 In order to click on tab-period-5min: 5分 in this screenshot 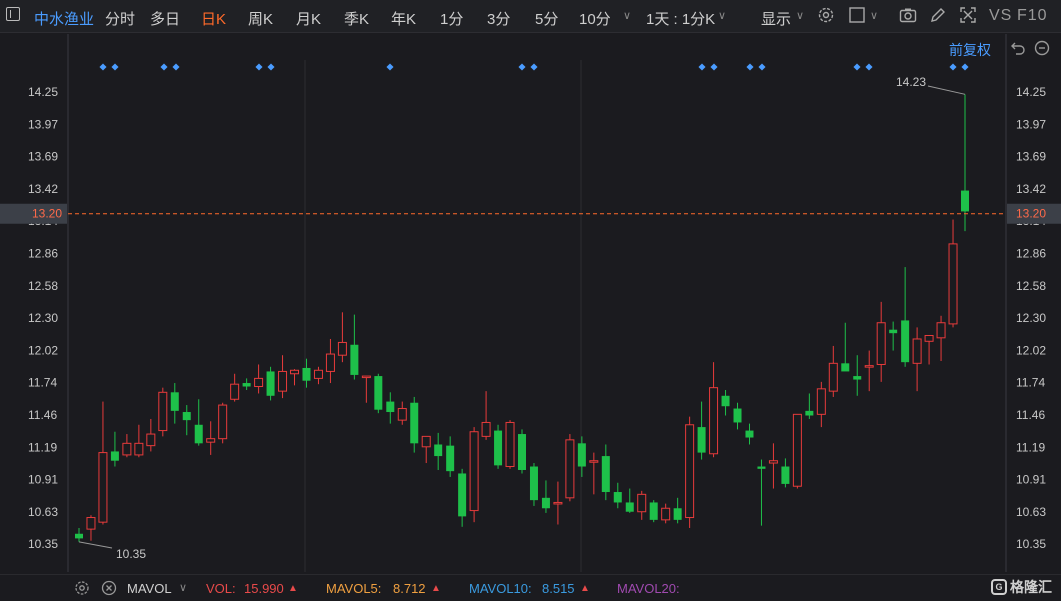, I will do `click(546, 18)`.